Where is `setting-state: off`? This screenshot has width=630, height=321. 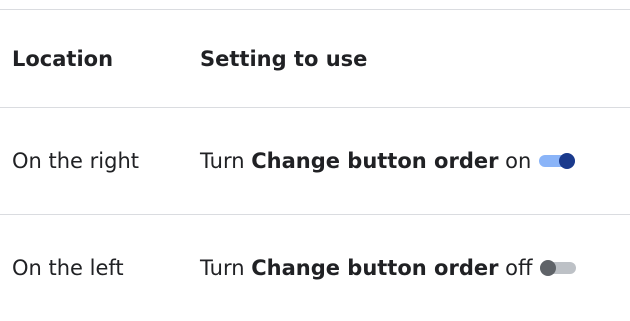
setting-state: off is located at coordinates (519, 268).